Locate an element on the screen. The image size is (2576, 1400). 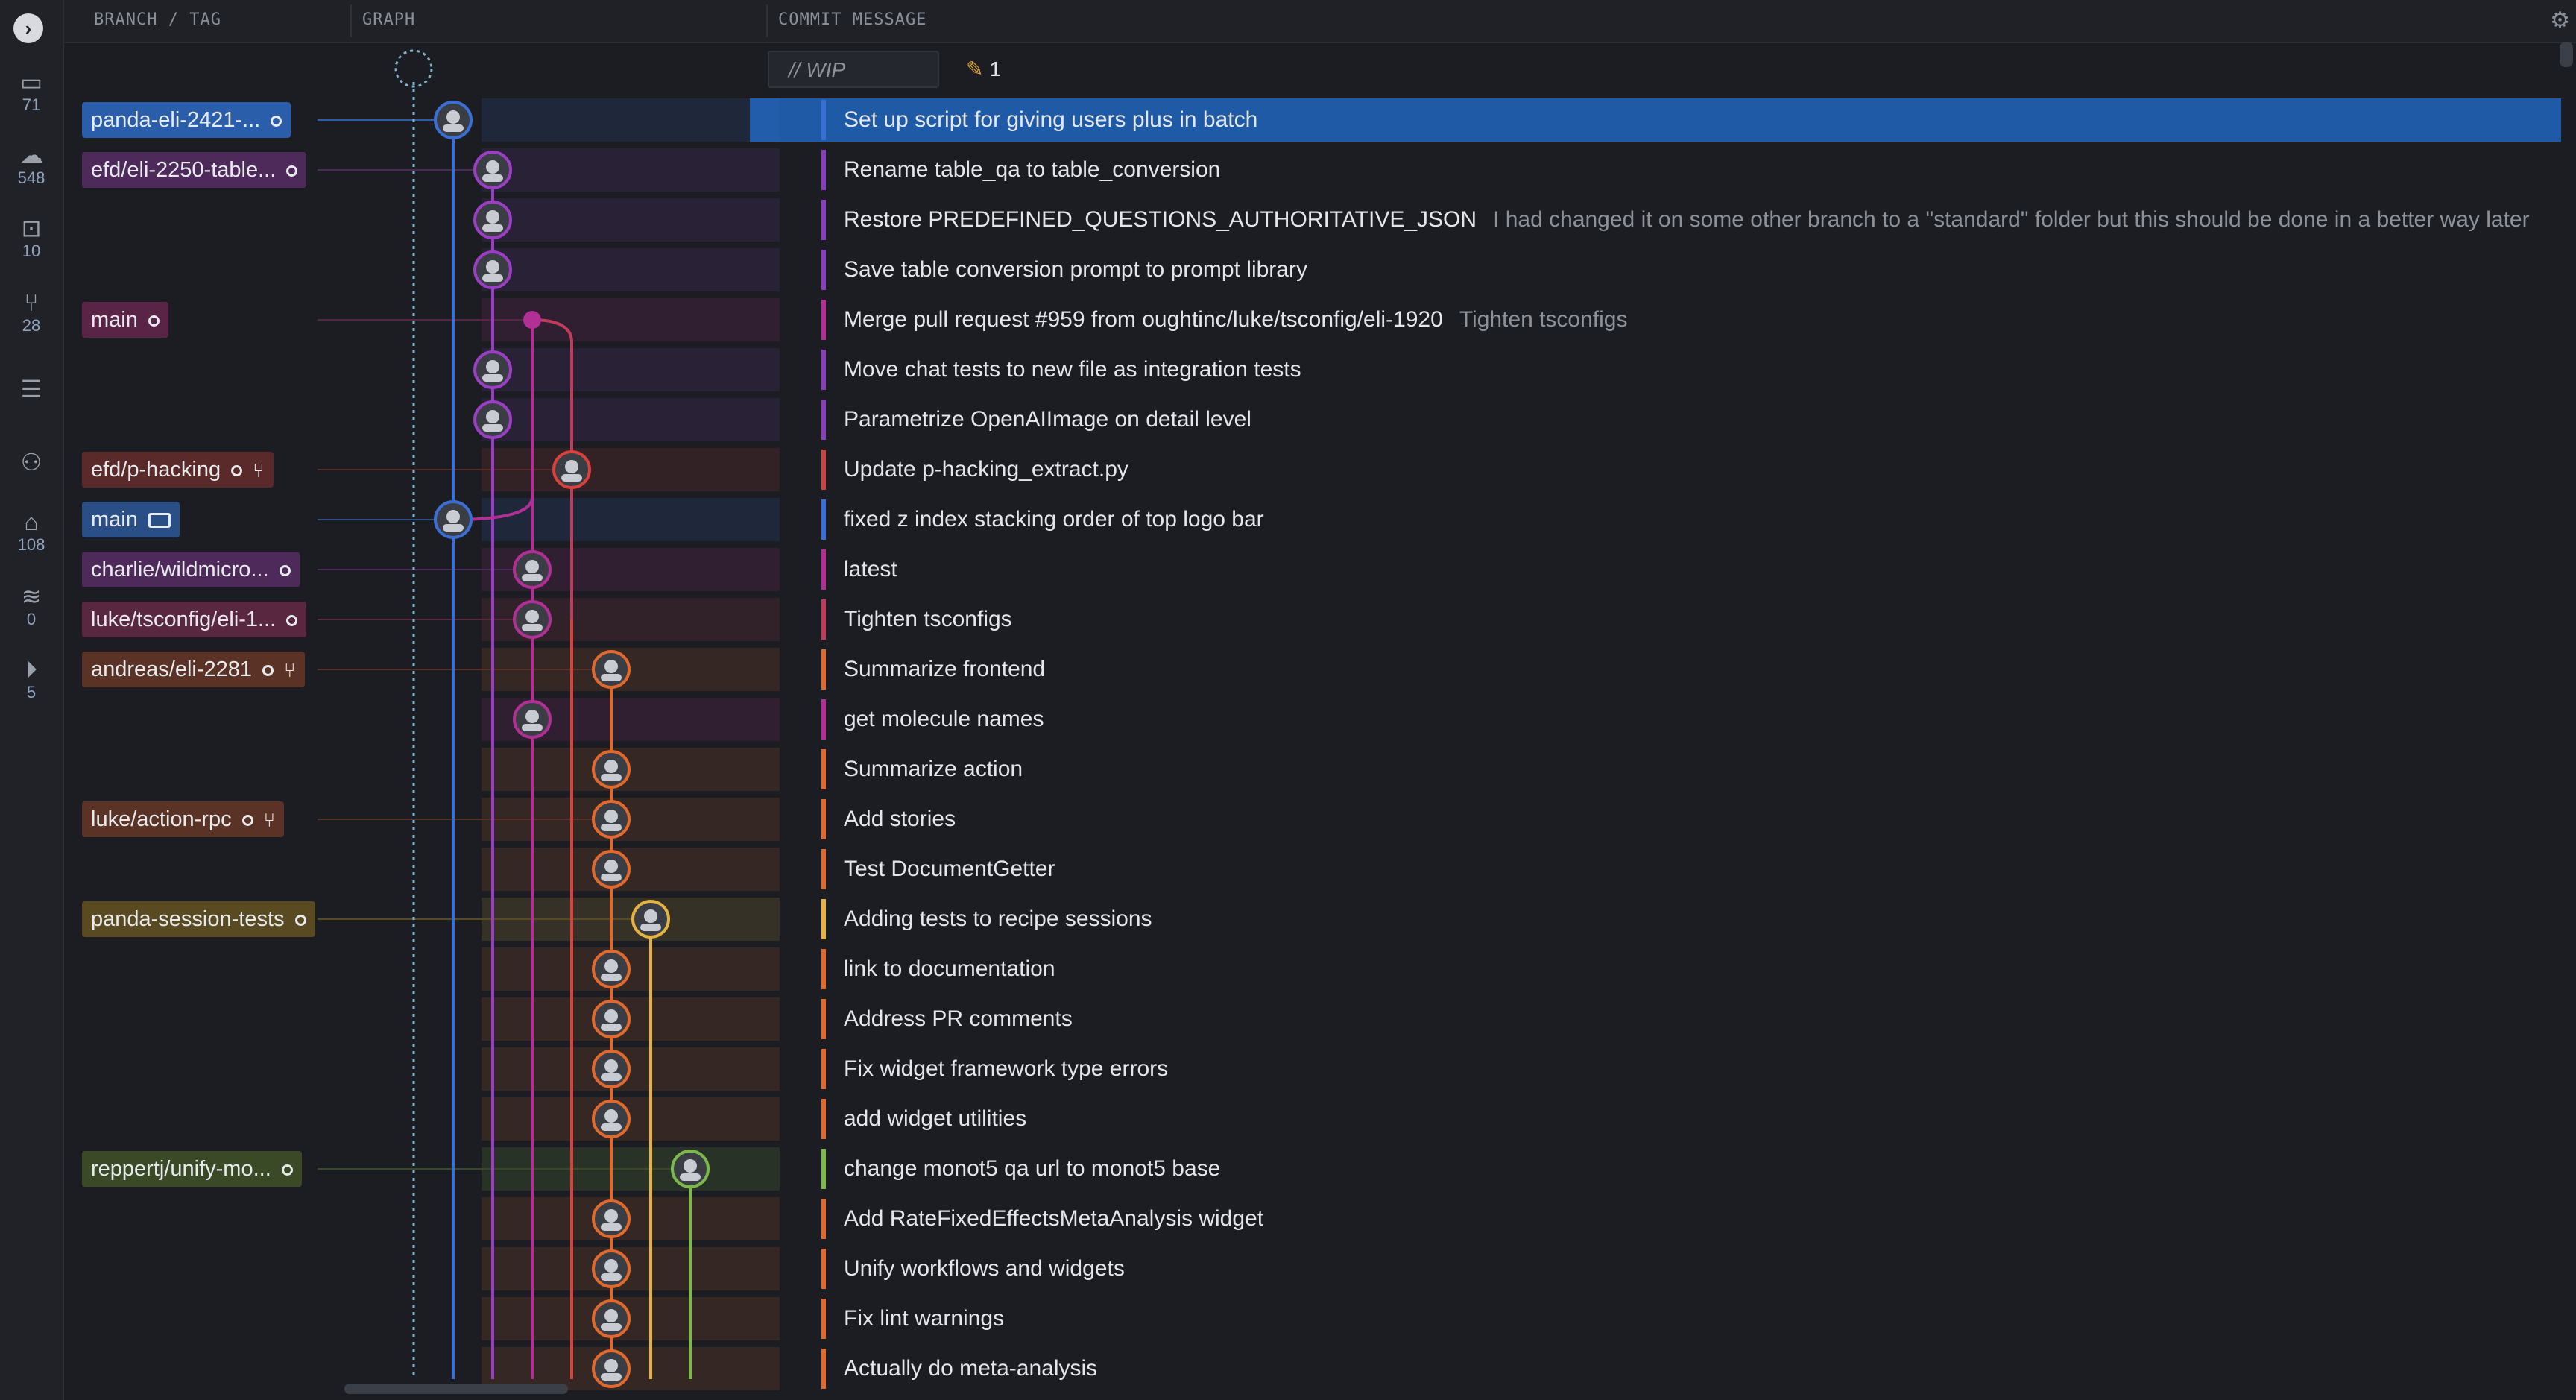
horizontal-scrollbar is located at coordinates (456, 1389).